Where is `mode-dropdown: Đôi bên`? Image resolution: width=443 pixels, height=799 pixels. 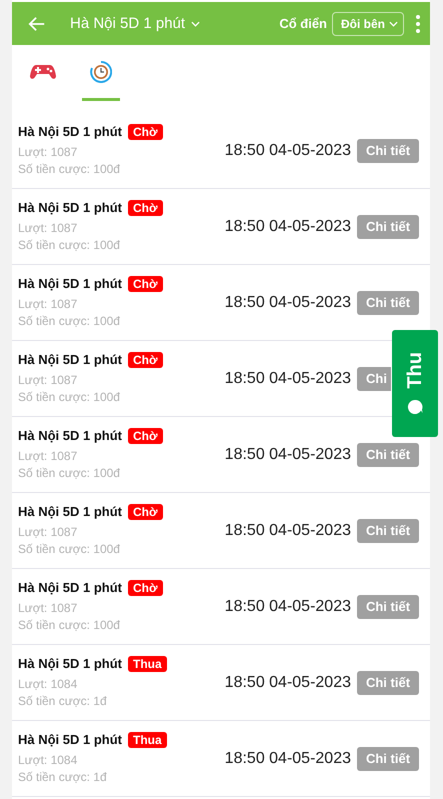 mode-dropdown: Đôi bên is located at coordinates (368, 24).